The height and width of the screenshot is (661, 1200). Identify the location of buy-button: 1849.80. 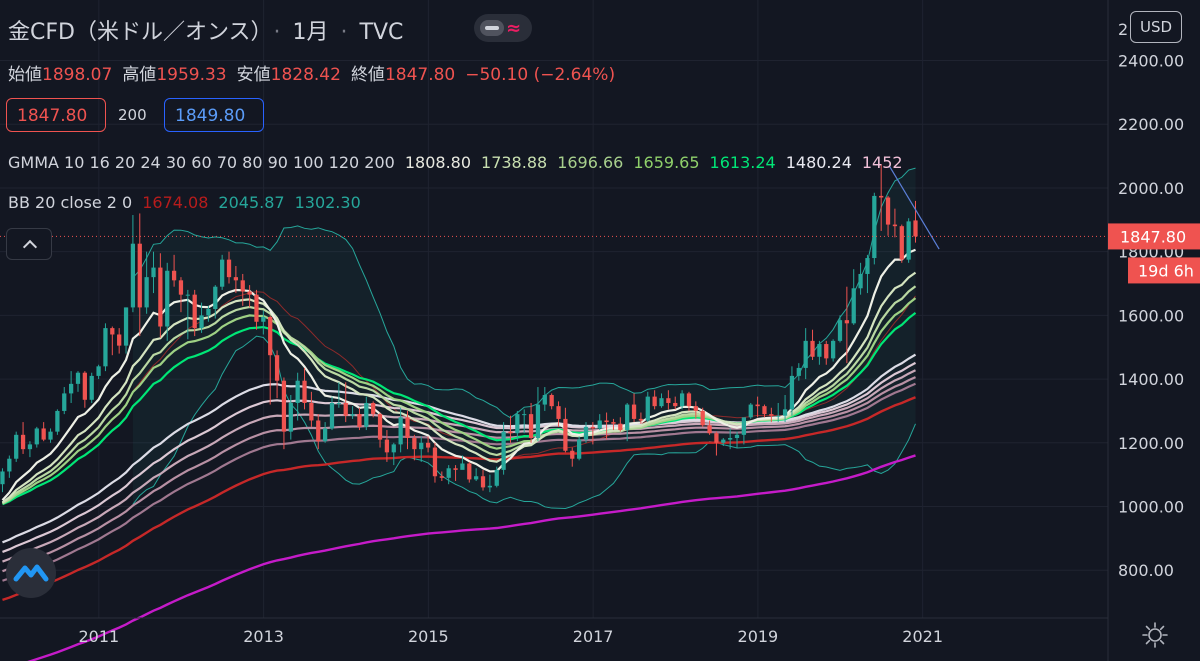
(214, 115).